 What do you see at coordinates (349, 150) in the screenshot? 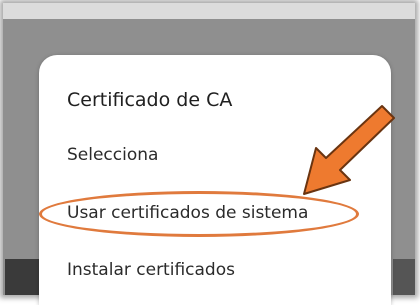
I see `orange-arrow-icon` at bounding box center [349, 150].